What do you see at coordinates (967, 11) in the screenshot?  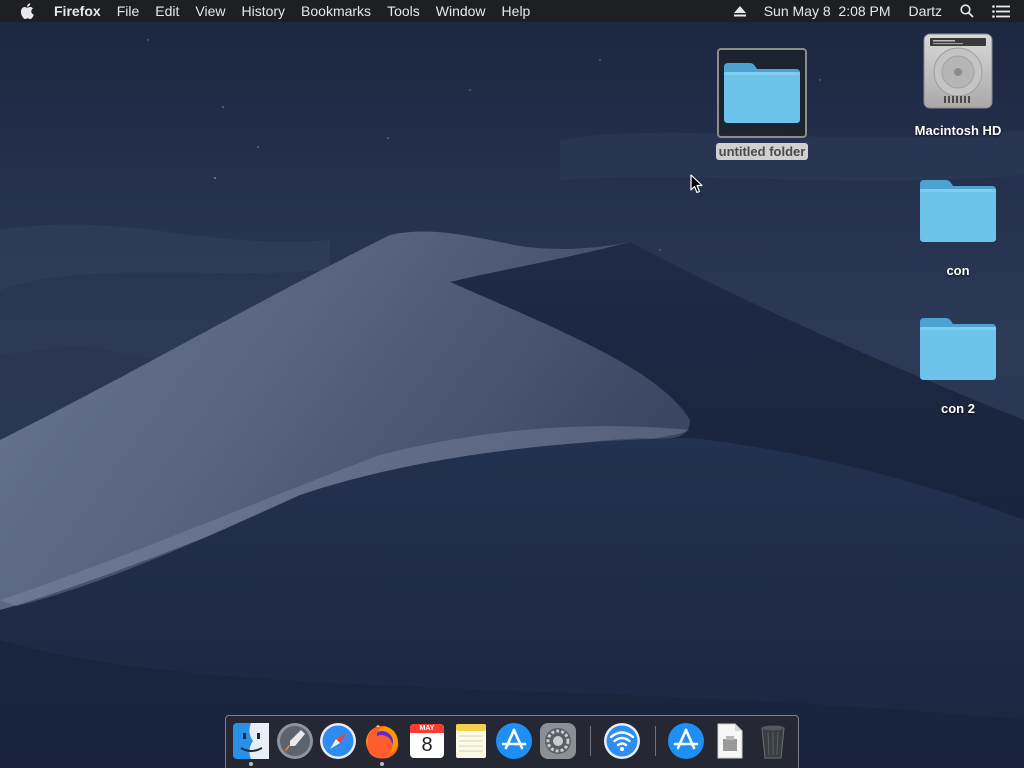 I see `spotlight-icon` at bounding box center [967, 11].